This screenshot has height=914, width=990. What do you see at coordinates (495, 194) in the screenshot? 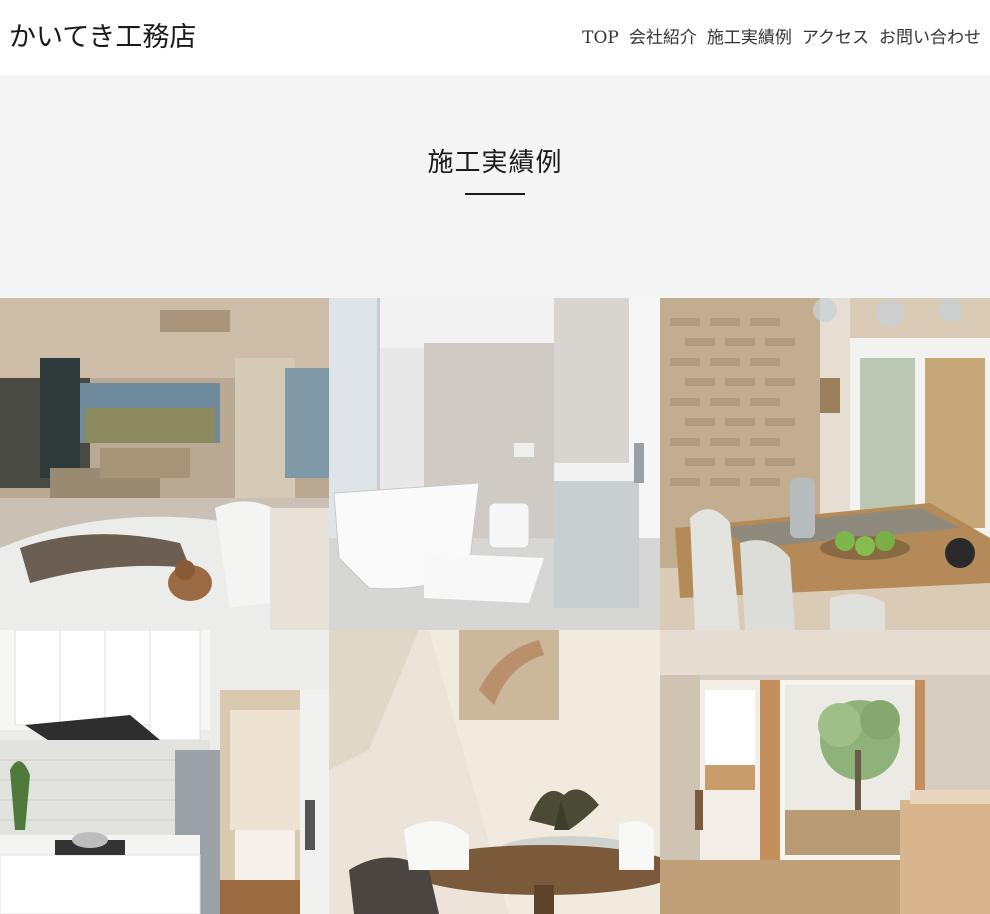
I see `title-underline` at bounding box center [495, 194].